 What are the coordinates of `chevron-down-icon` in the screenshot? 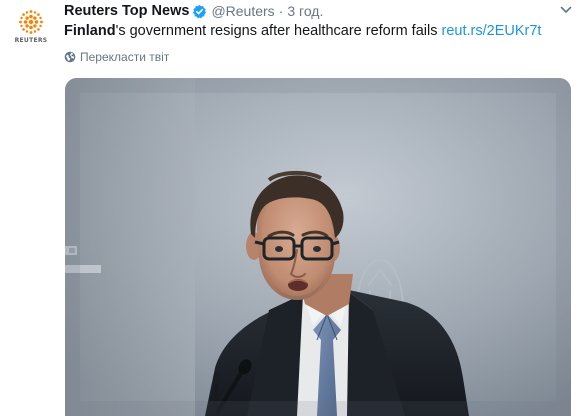 It's located at (566, 10).